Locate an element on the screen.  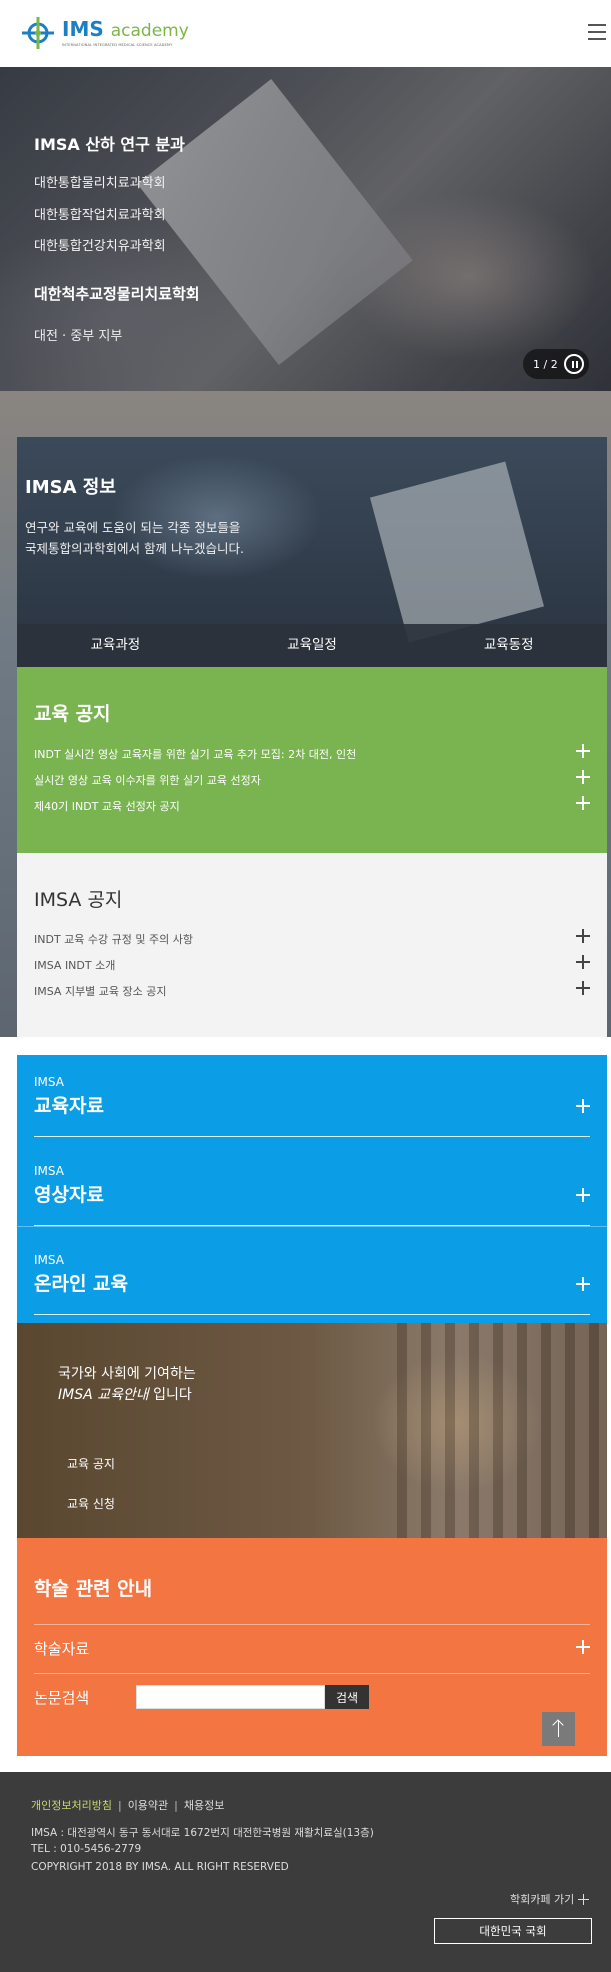
hero-title: IMSA 산하 연구 분과 is located at coordinates (109, 144).